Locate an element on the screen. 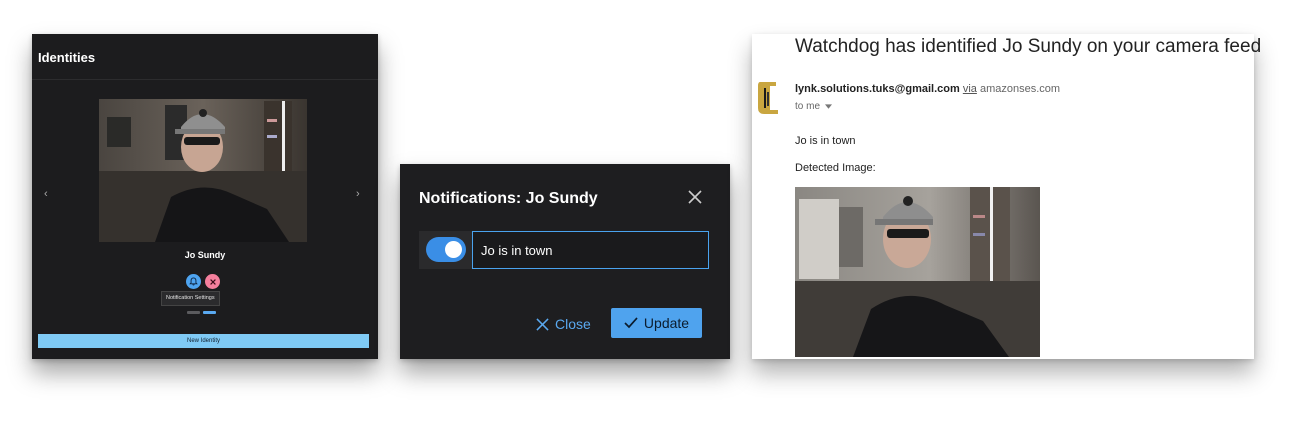 The height and width of the screenshot is (422, 1316). notifications-dialog: Notifications: Jo Sundy Close Update is located at coordinates (565, 261).